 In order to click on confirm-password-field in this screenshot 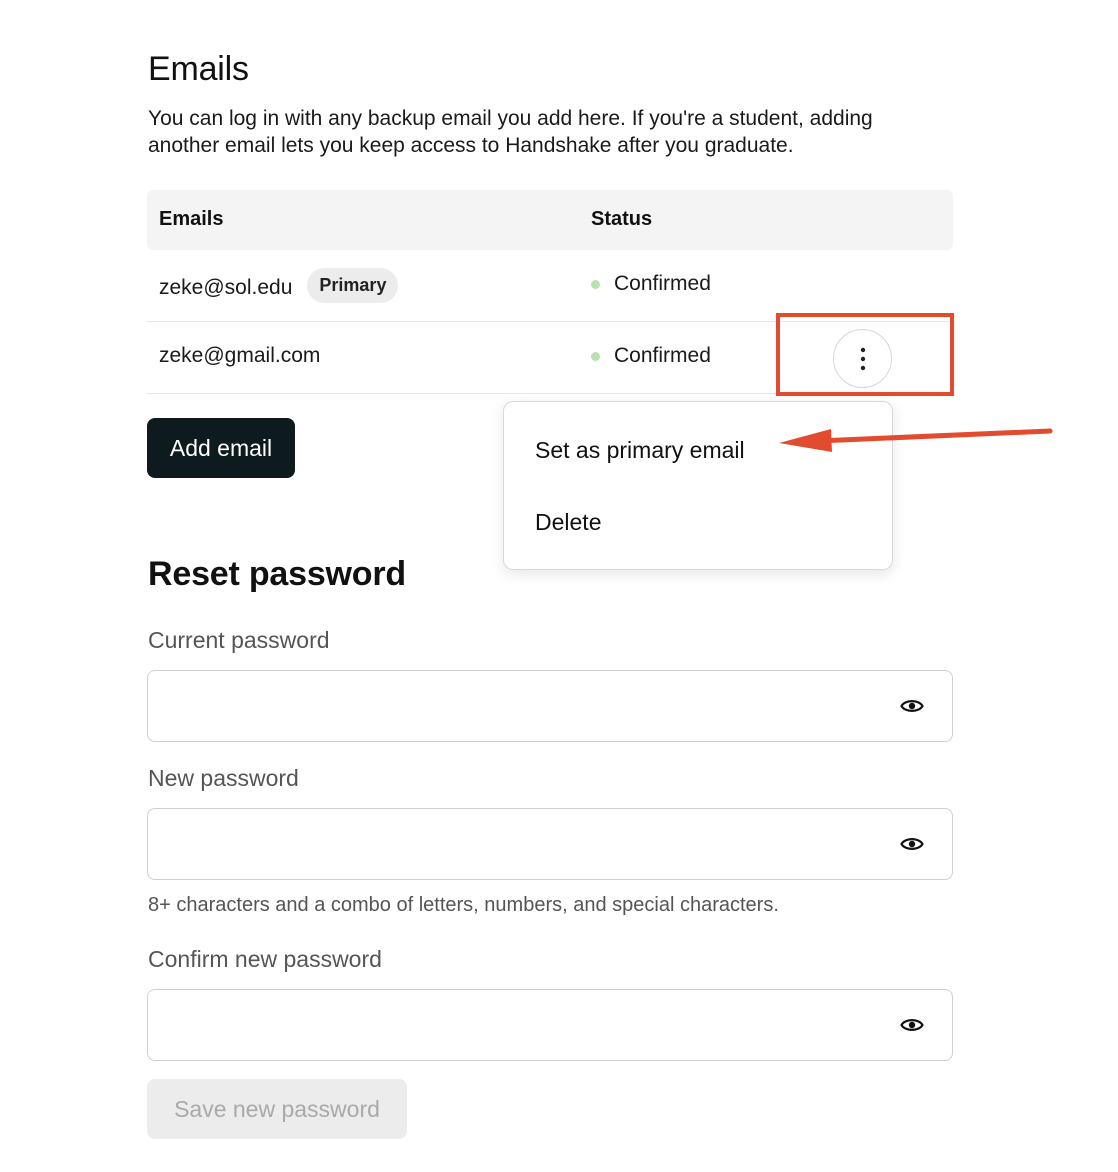, I will do `click(550, 1025)`.